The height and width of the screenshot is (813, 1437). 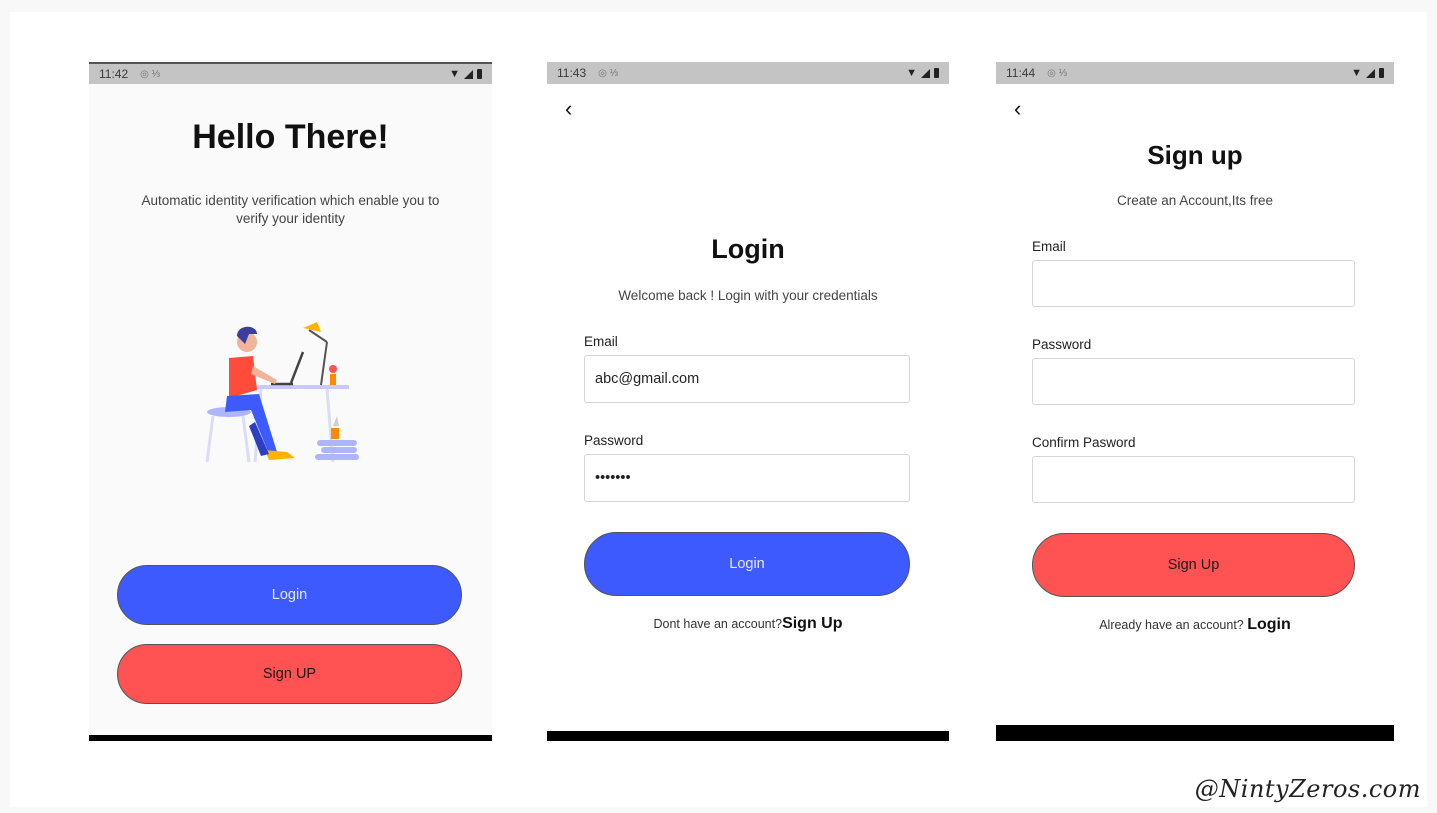 What do you see at coordinates (1193, 479) in the screenshot?
I see `confirm-password-field` at bounding box center [1193, 479].